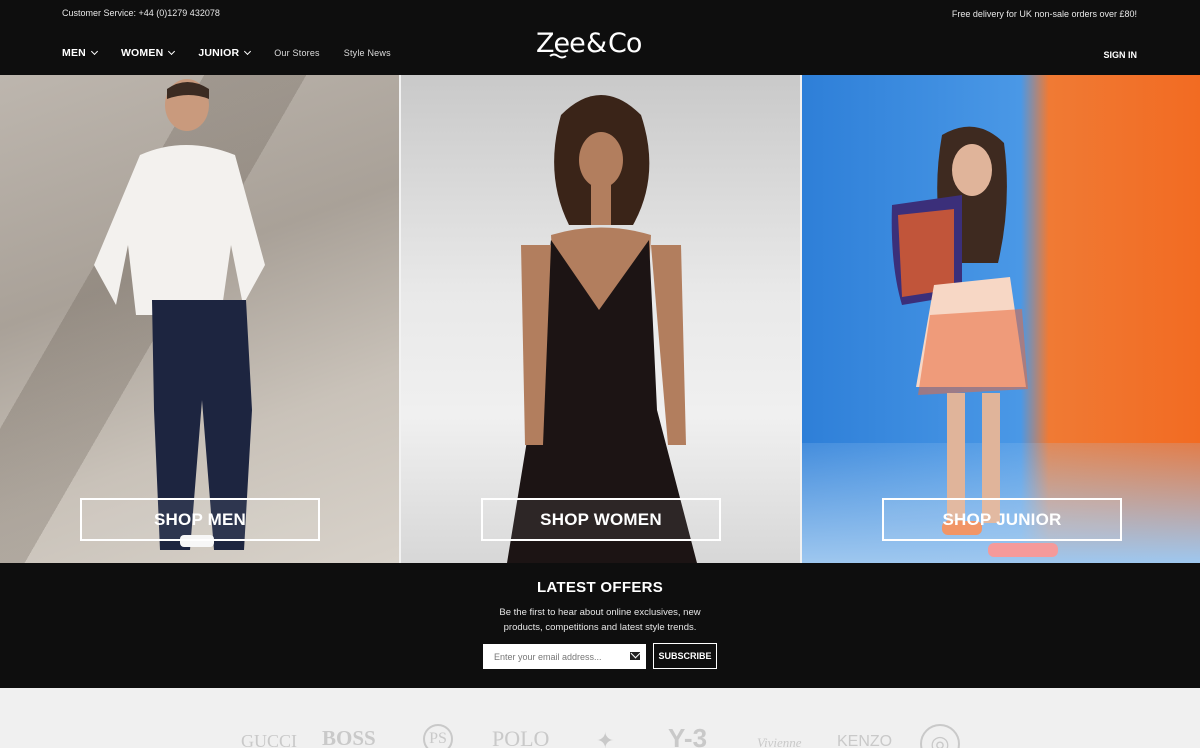 The image size is (1200, 748). I want to click on brand-logo: GUCCI, so click(269, 740).